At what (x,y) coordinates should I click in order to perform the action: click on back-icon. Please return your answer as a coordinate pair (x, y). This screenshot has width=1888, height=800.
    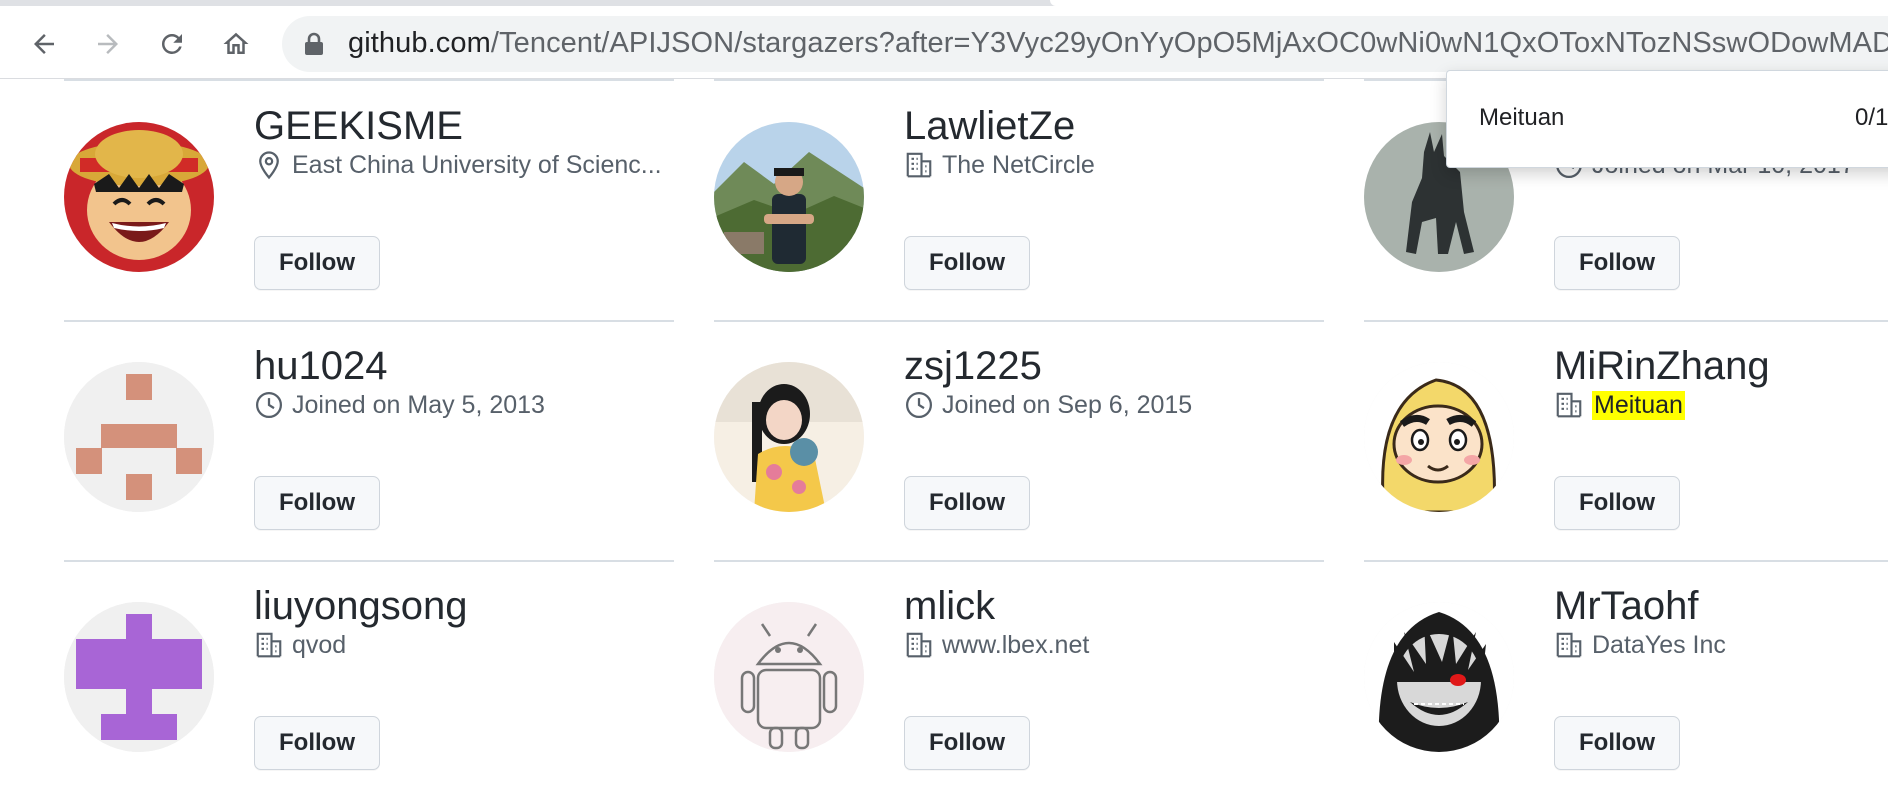
    Looking at the image, I should click on (44, 44).